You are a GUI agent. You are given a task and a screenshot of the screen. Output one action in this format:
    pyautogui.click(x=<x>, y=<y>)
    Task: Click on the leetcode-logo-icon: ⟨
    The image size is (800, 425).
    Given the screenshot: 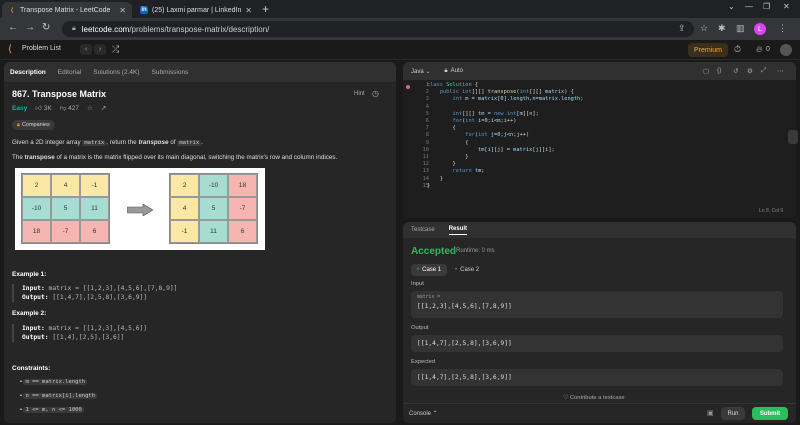 What is the action you would take?
    pyautogui.click(x=10, y=49)
    